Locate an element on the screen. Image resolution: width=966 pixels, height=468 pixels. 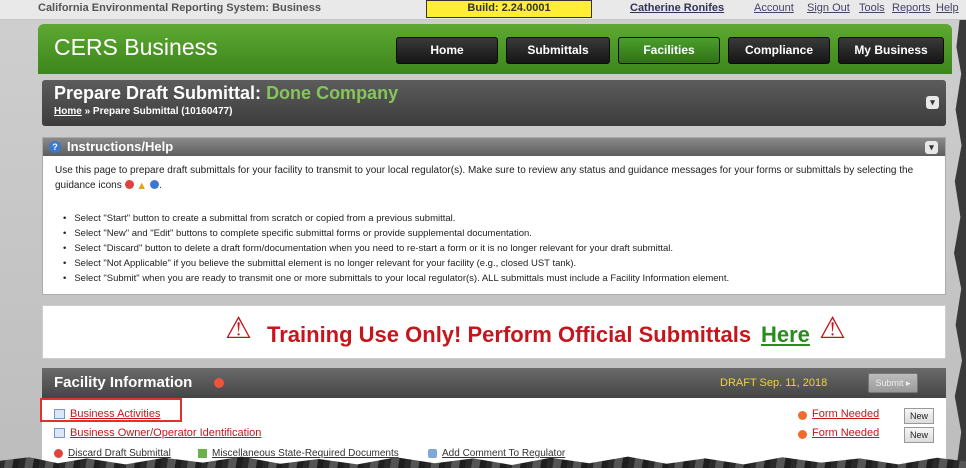
instructions-title: Instructions/Help is located at coordinates (120, 146).